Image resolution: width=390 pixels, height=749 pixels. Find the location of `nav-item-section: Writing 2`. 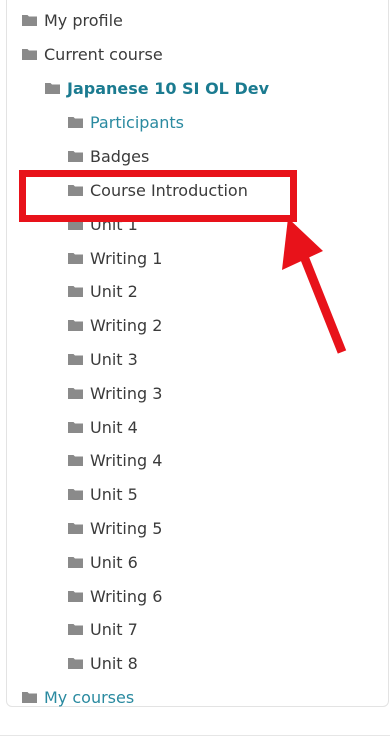

nav-item-section: Writing 2 is located at coordinates (115, 325).